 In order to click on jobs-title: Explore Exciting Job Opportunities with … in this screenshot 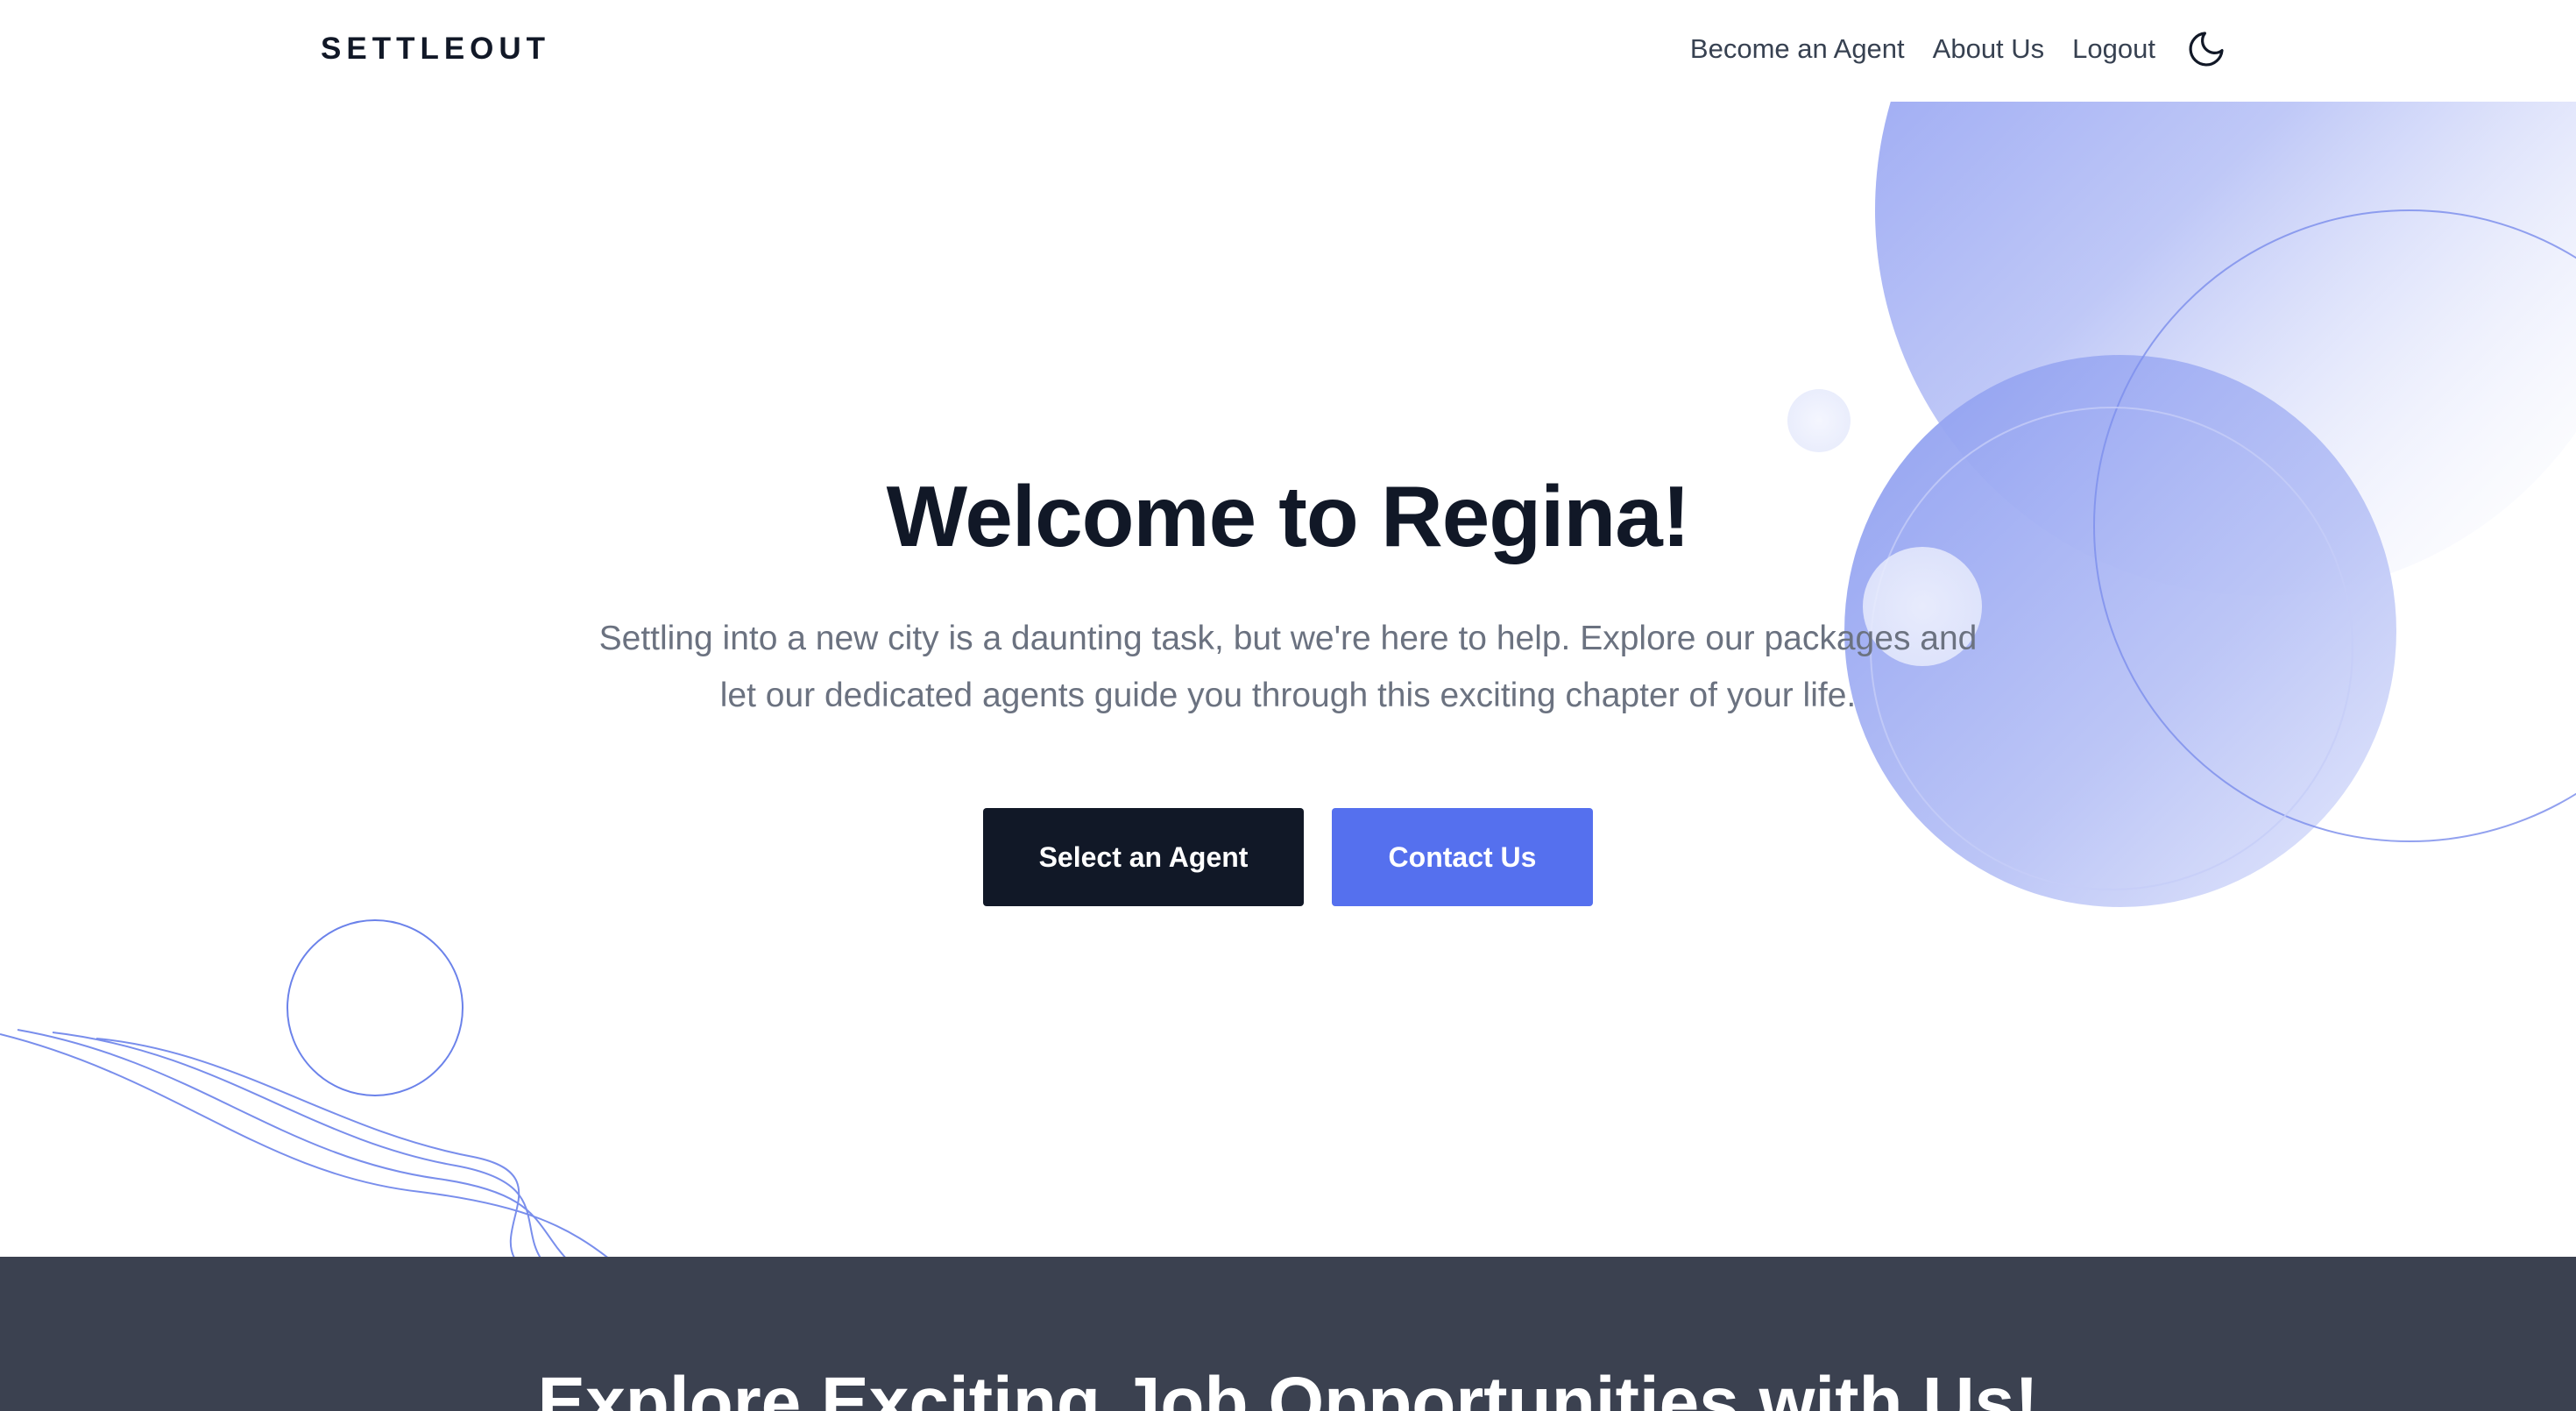, I will do `click(1288, 1387)`.